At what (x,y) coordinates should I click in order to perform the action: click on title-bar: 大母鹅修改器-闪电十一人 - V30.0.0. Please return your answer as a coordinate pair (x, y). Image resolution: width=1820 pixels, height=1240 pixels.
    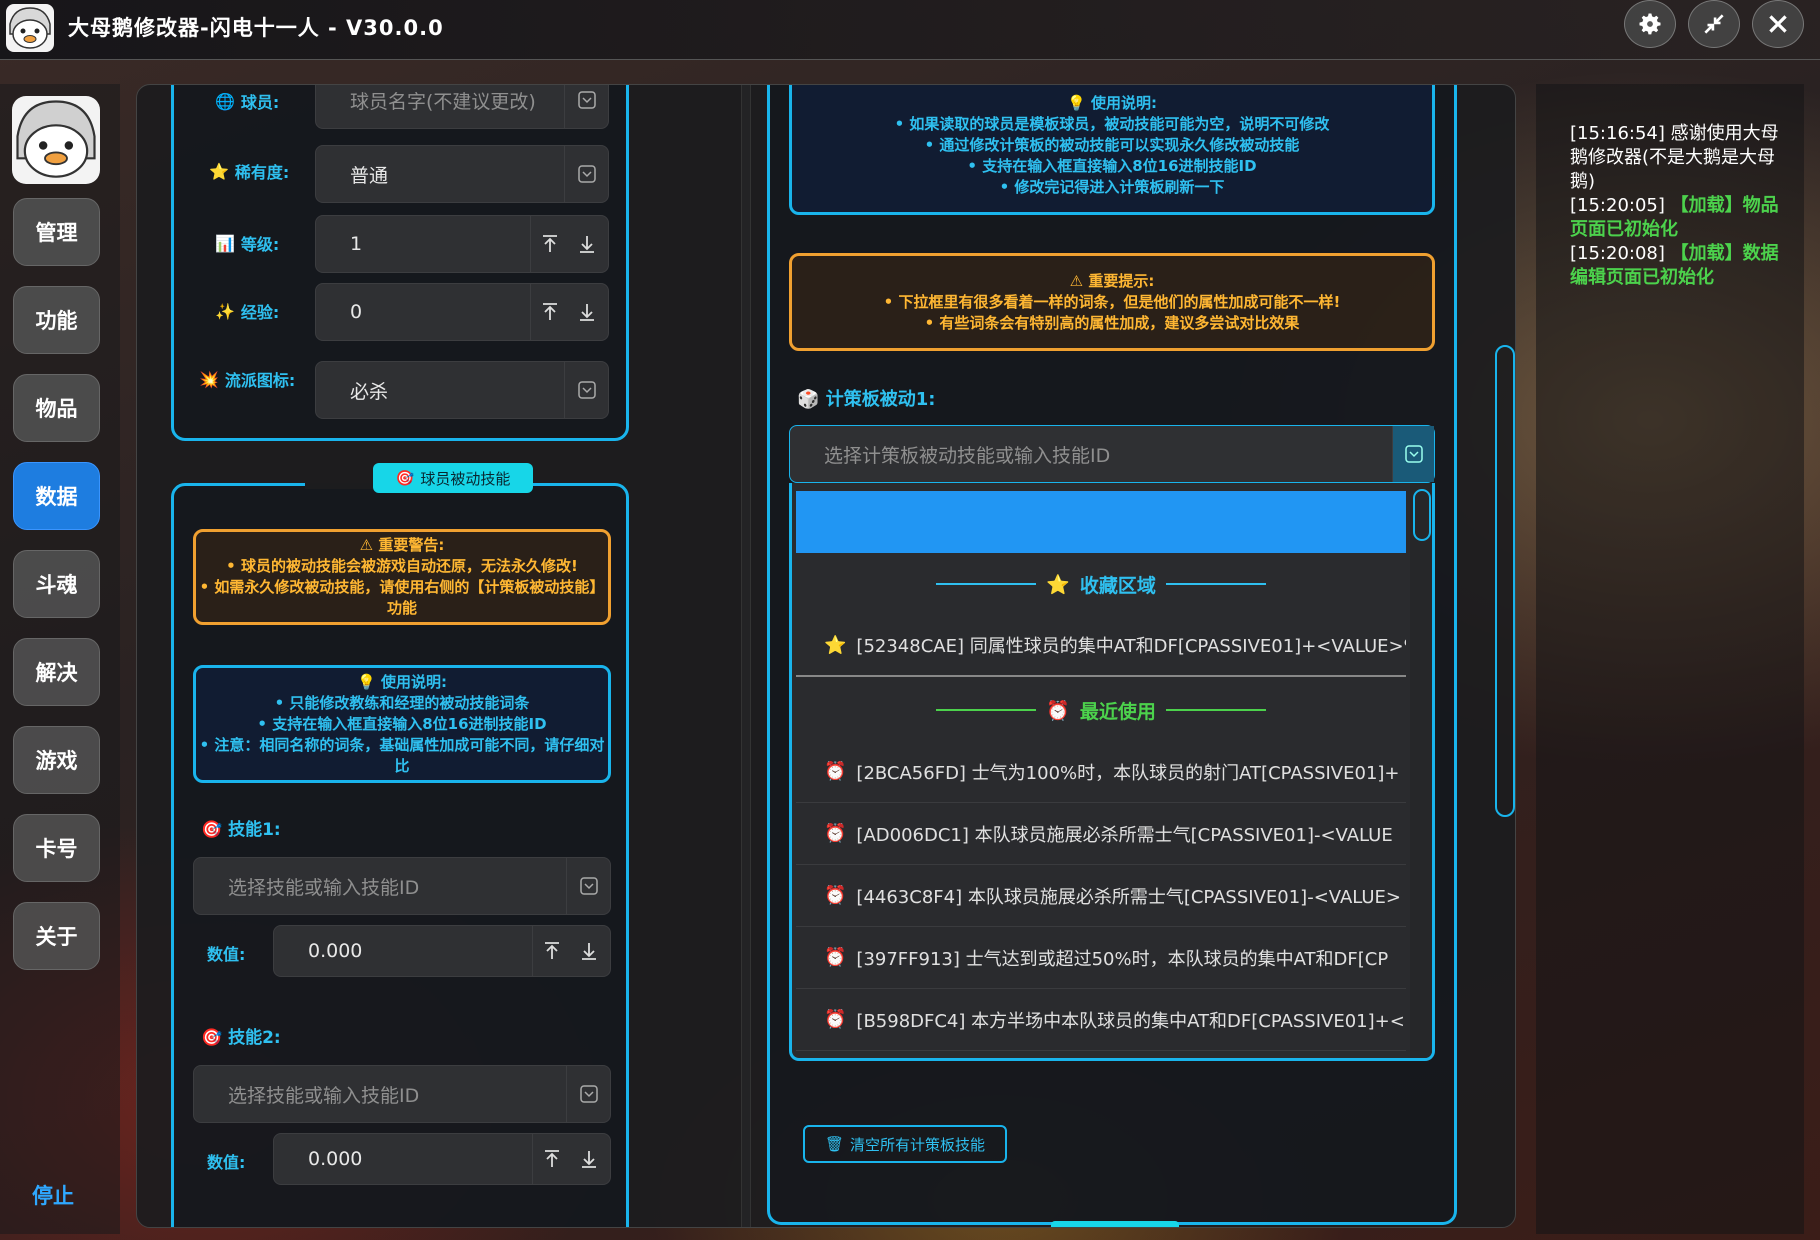
    Looking at the image, I should click on (910, 30).